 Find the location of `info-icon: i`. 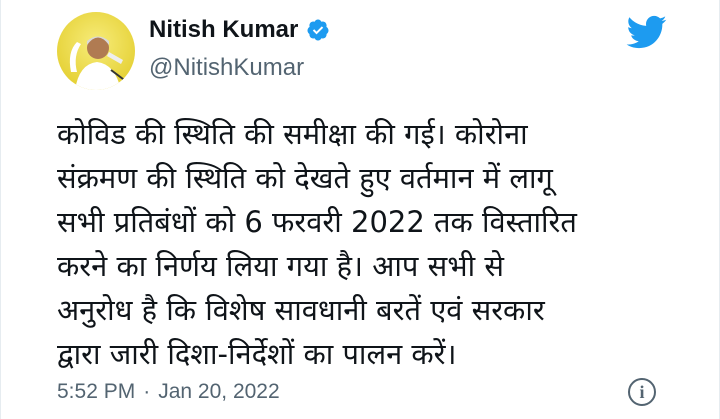

info-icon: i is located at coordinates (642, 392).